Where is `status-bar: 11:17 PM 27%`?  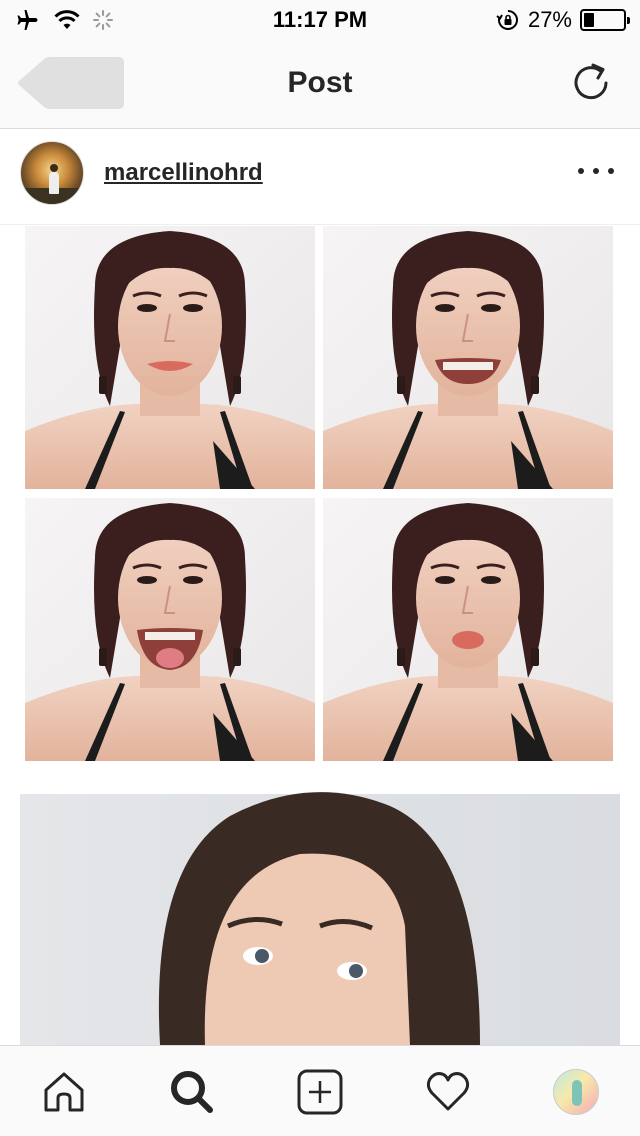 status-bar: 11:17 PM 27% is located at coordinates (320, 20).